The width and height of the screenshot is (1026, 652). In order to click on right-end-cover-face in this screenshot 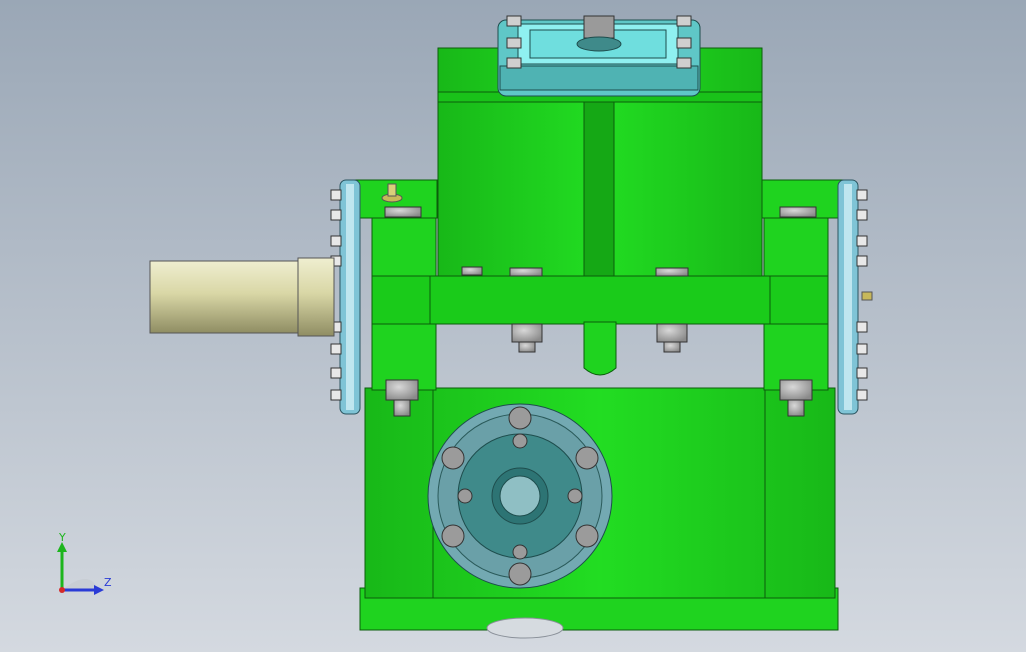, I will do `click(848, 297)`.